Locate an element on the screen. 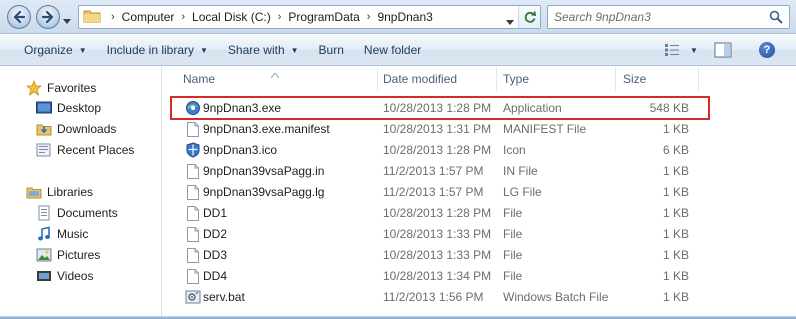 Image resolution: width=796 pixels, height=319 pixels. share-with-label: Share with is located at coordinates (256, 50).